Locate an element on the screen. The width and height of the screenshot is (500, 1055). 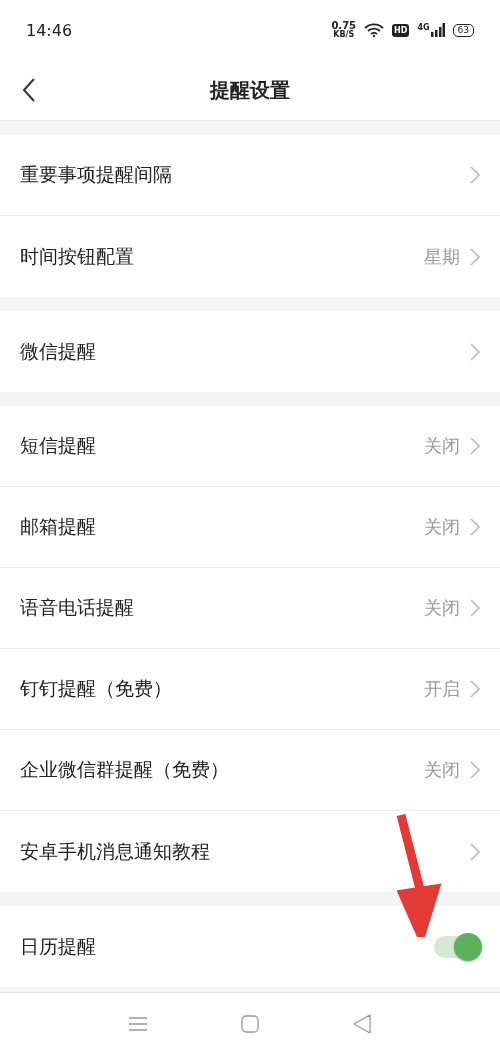
row-label: 企业微信群提醒（免费） is located at coordinates (125, 769).